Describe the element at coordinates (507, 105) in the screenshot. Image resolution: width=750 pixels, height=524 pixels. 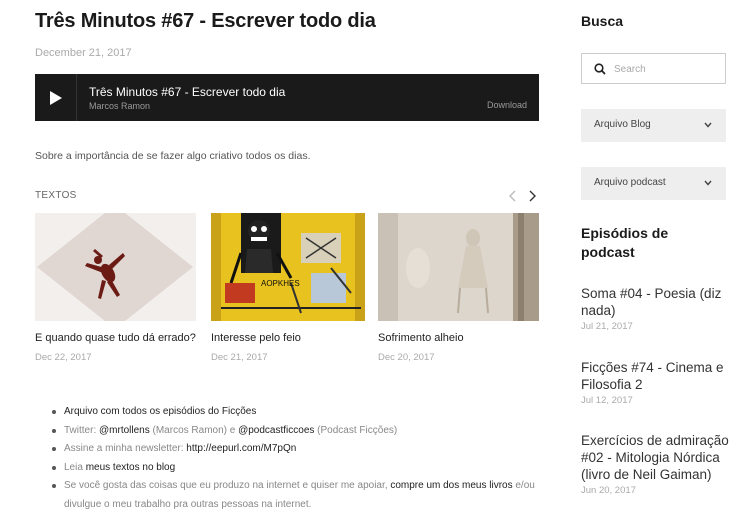
I see `download-link: Download` at that location.